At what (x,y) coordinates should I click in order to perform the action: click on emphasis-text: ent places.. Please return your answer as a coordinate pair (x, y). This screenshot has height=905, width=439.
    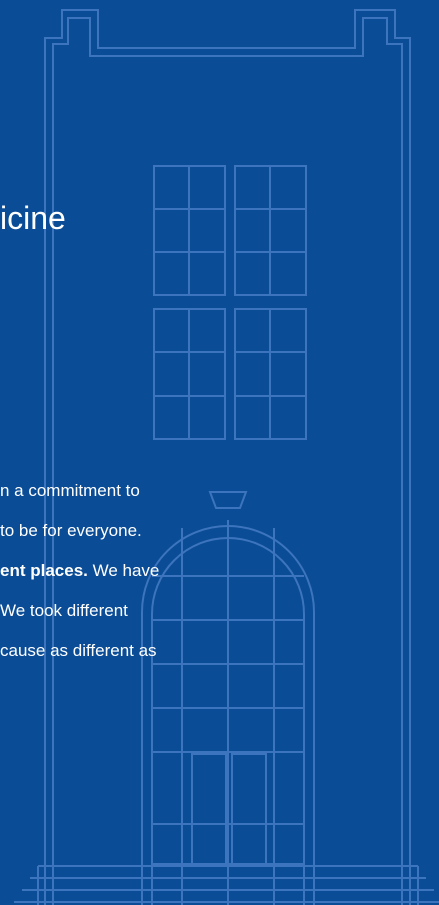
    Looking at the image, I should click on (44, 570).